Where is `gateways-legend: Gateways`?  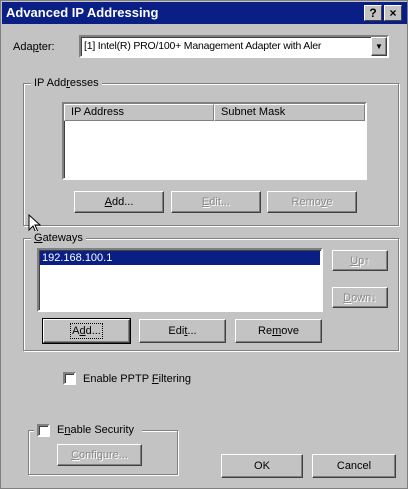 gateways-legend: Gateways is located at coordinates (58, 238).